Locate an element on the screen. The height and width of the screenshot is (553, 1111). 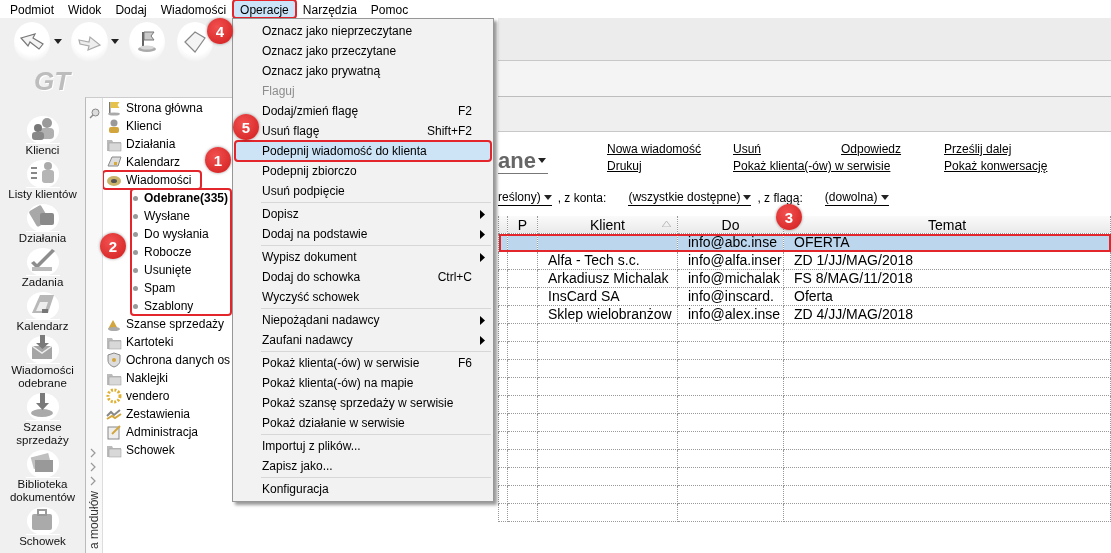
tree-item: Ochrona danych os is located at coordinates (168, 360).